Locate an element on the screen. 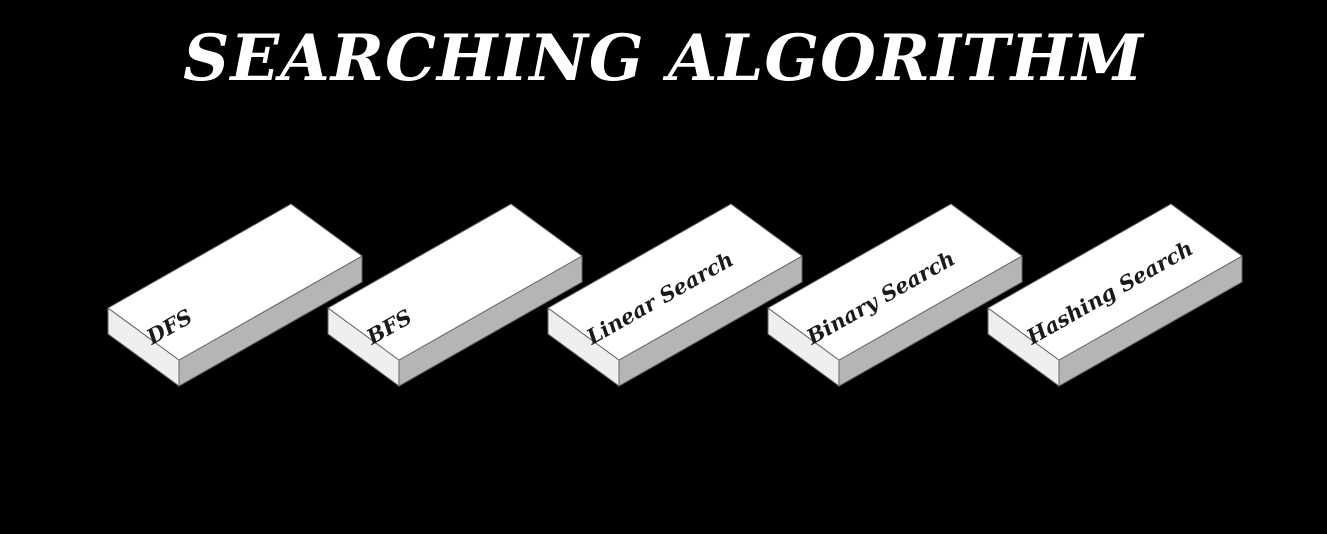 Image resolution: width=1327 pixels, height=534 pixels. block-linear-search: Linear Search is located at coordinates (675, 295).